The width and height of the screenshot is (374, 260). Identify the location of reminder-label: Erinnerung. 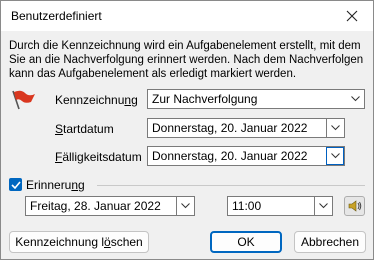
(55, 185).